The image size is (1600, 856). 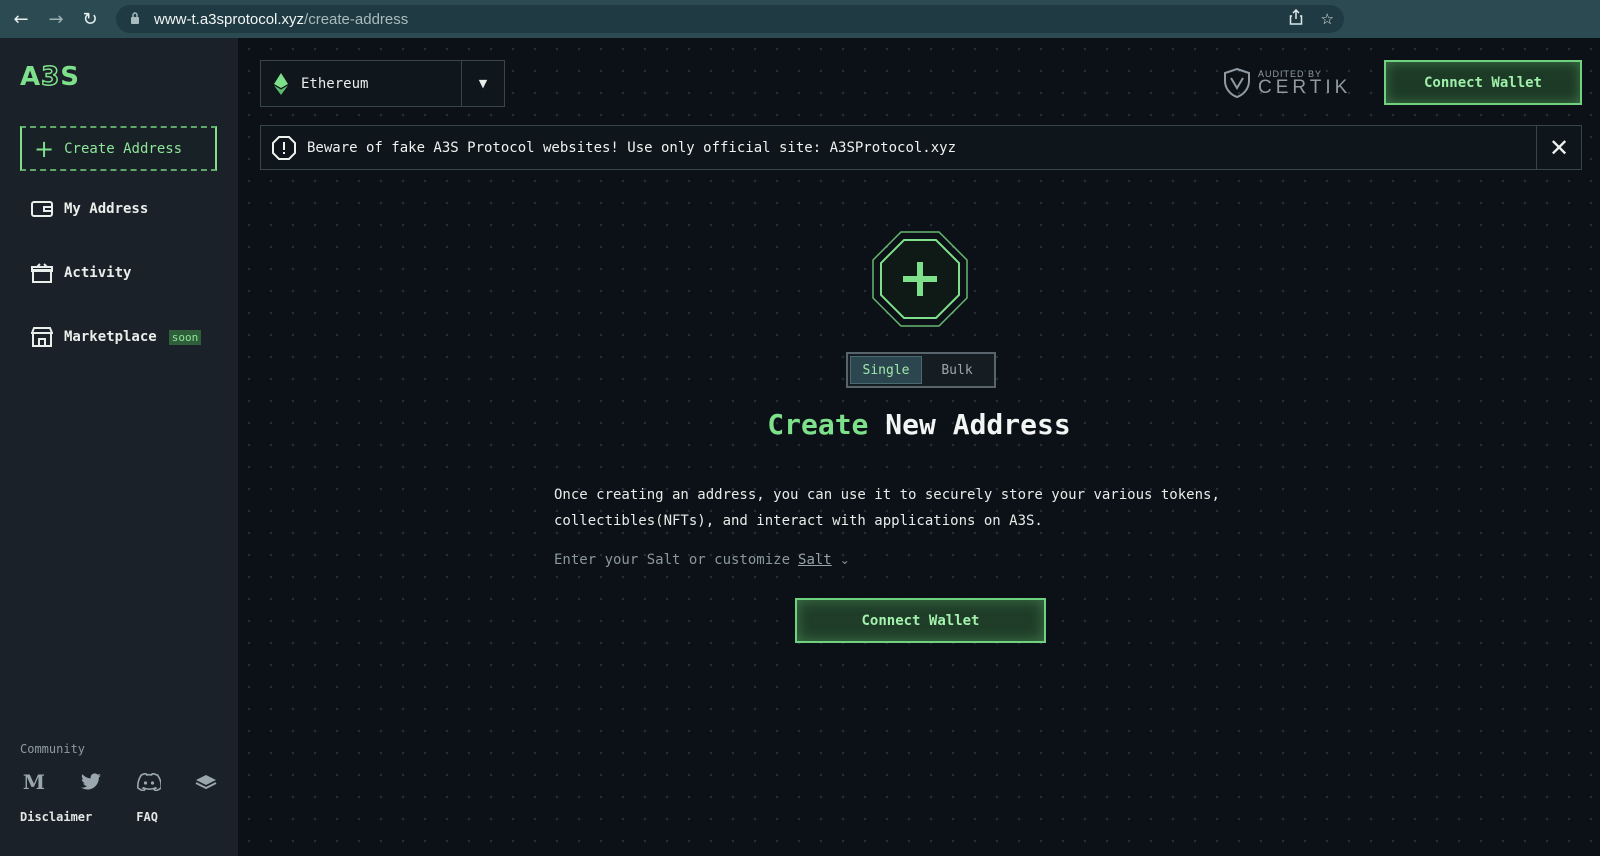 I want to click on gift-icon, so click(x=42, y=273).